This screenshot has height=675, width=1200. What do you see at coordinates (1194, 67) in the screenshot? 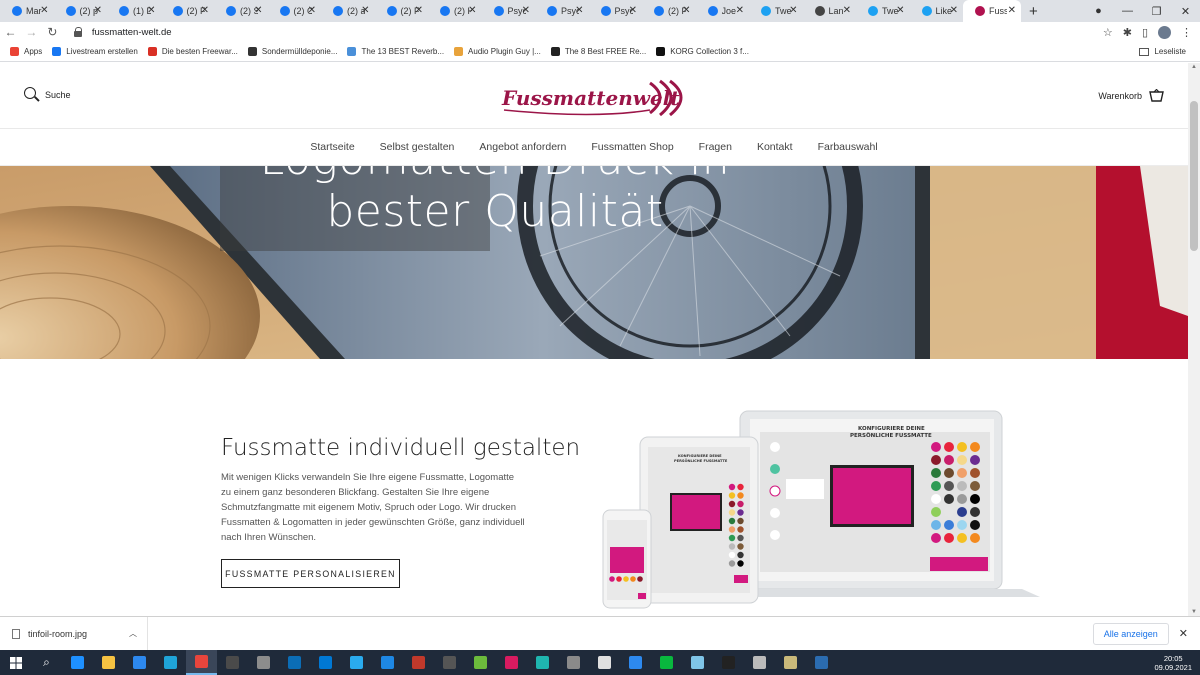
I see `scroll-up-arrow: ▲` at bounding box center [1194, 67].